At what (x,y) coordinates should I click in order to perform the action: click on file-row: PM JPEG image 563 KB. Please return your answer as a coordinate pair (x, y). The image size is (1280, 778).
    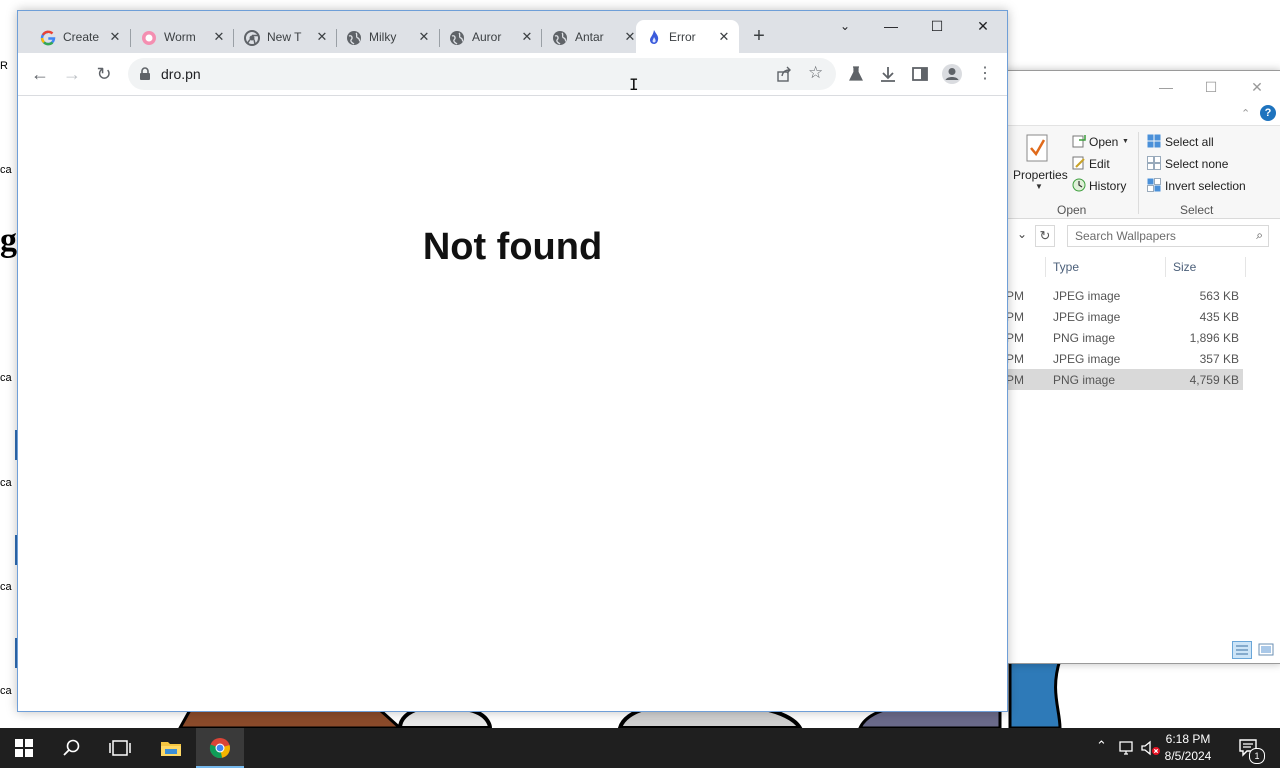
    Looking at the image, I should click on (1122, 295).